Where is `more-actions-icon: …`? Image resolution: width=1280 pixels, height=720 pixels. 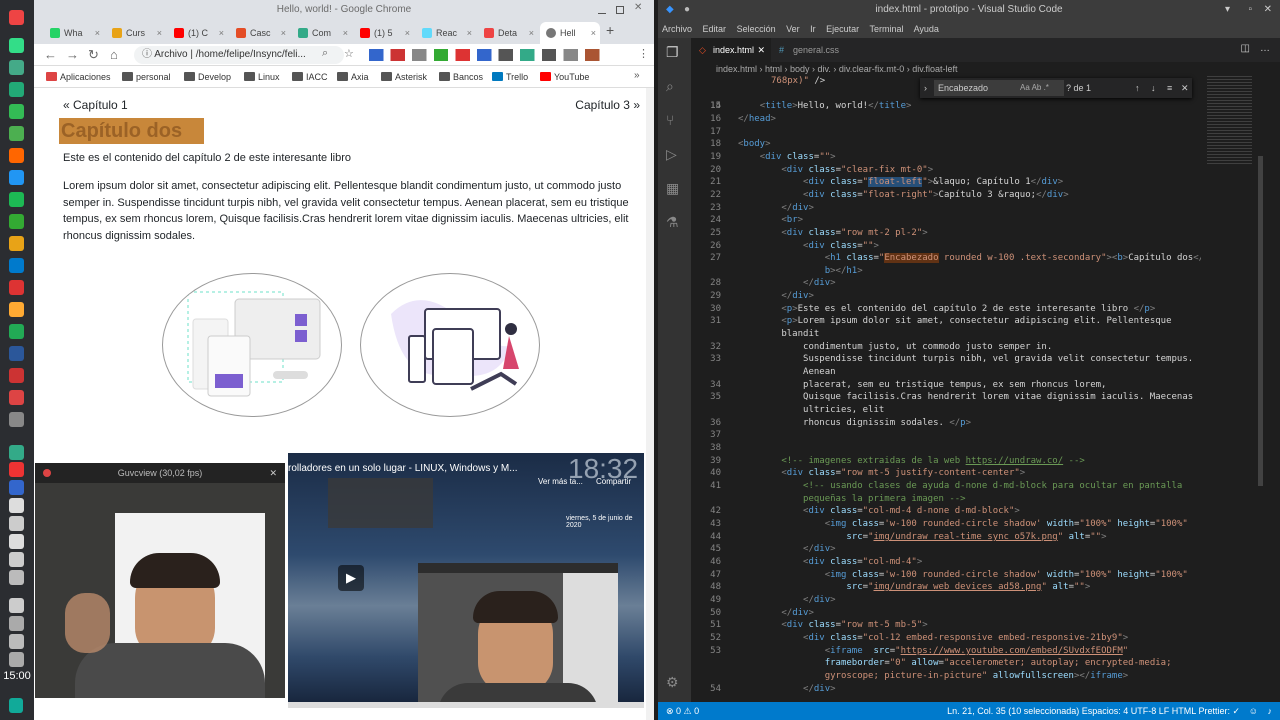
more-actions-icon: … is located at coordinates (1265, 48).